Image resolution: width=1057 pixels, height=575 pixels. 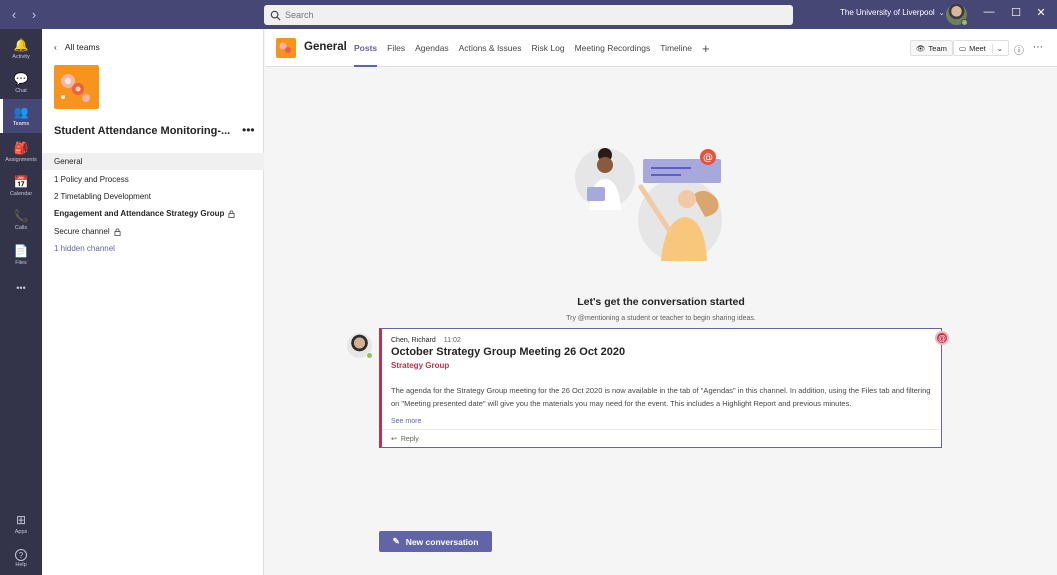 What do you see at coordinates (153, 213) in the screenshot?
I see `channel-engagement-strategy-group: Engagement and Attendance Strategy Group` at bounding box center [153, 213].